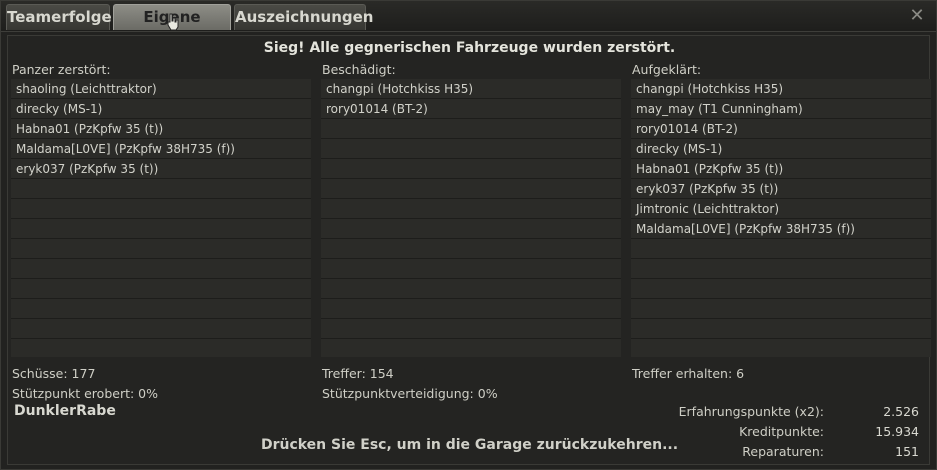 This screenshot has width=937, height=470. Describe the element at coordinates (688, 373) in the screenshot. I see `hits-received-stat: Treffer erhalten: 6` at that location.